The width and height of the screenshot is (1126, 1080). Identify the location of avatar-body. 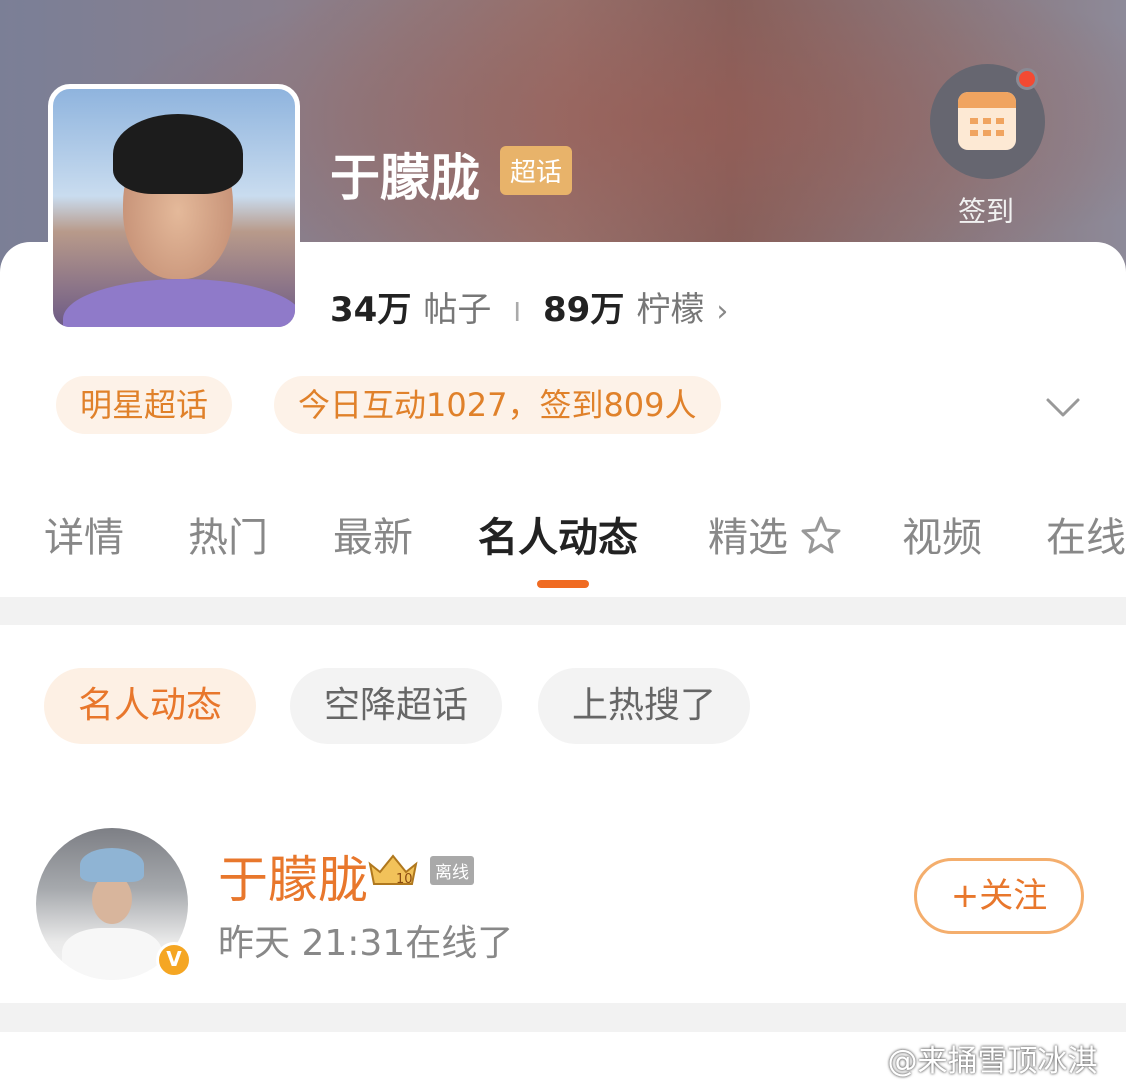
(112, 954).